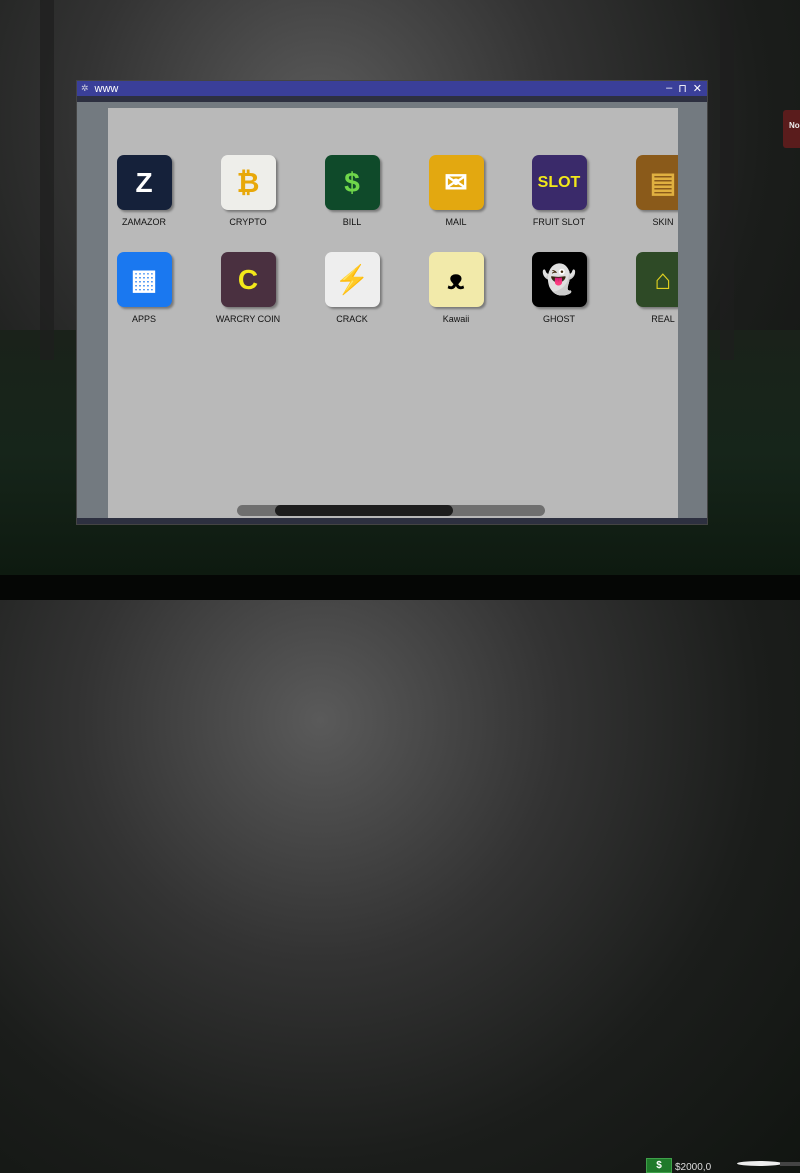  I want to click on app-label: WARCRY COIN, so click(248, 319).